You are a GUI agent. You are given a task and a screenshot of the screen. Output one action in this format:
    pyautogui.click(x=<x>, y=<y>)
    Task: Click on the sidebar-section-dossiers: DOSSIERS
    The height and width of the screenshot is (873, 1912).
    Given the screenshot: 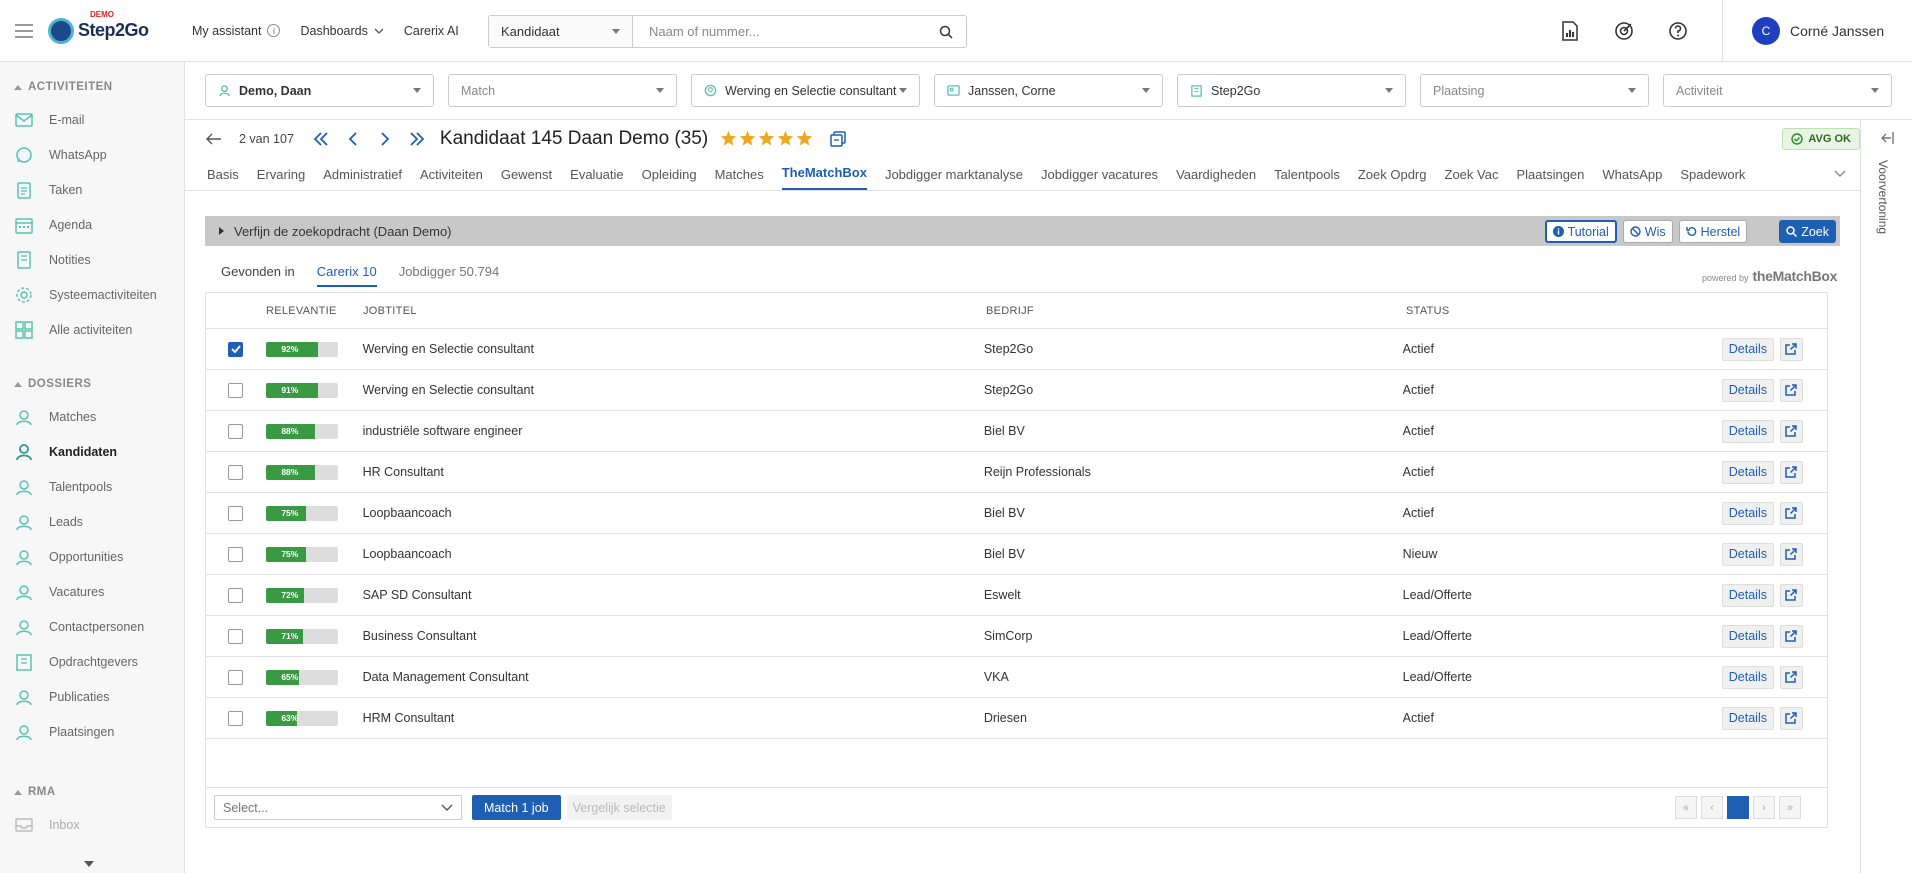 What is the action you would take?
    pyautogui.click(x=92, y=384)
    